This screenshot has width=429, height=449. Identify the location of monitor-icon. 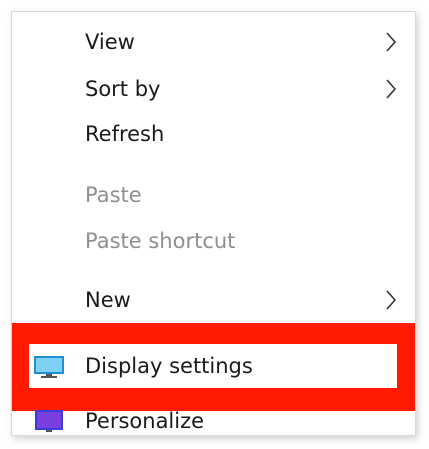
(49, 367).